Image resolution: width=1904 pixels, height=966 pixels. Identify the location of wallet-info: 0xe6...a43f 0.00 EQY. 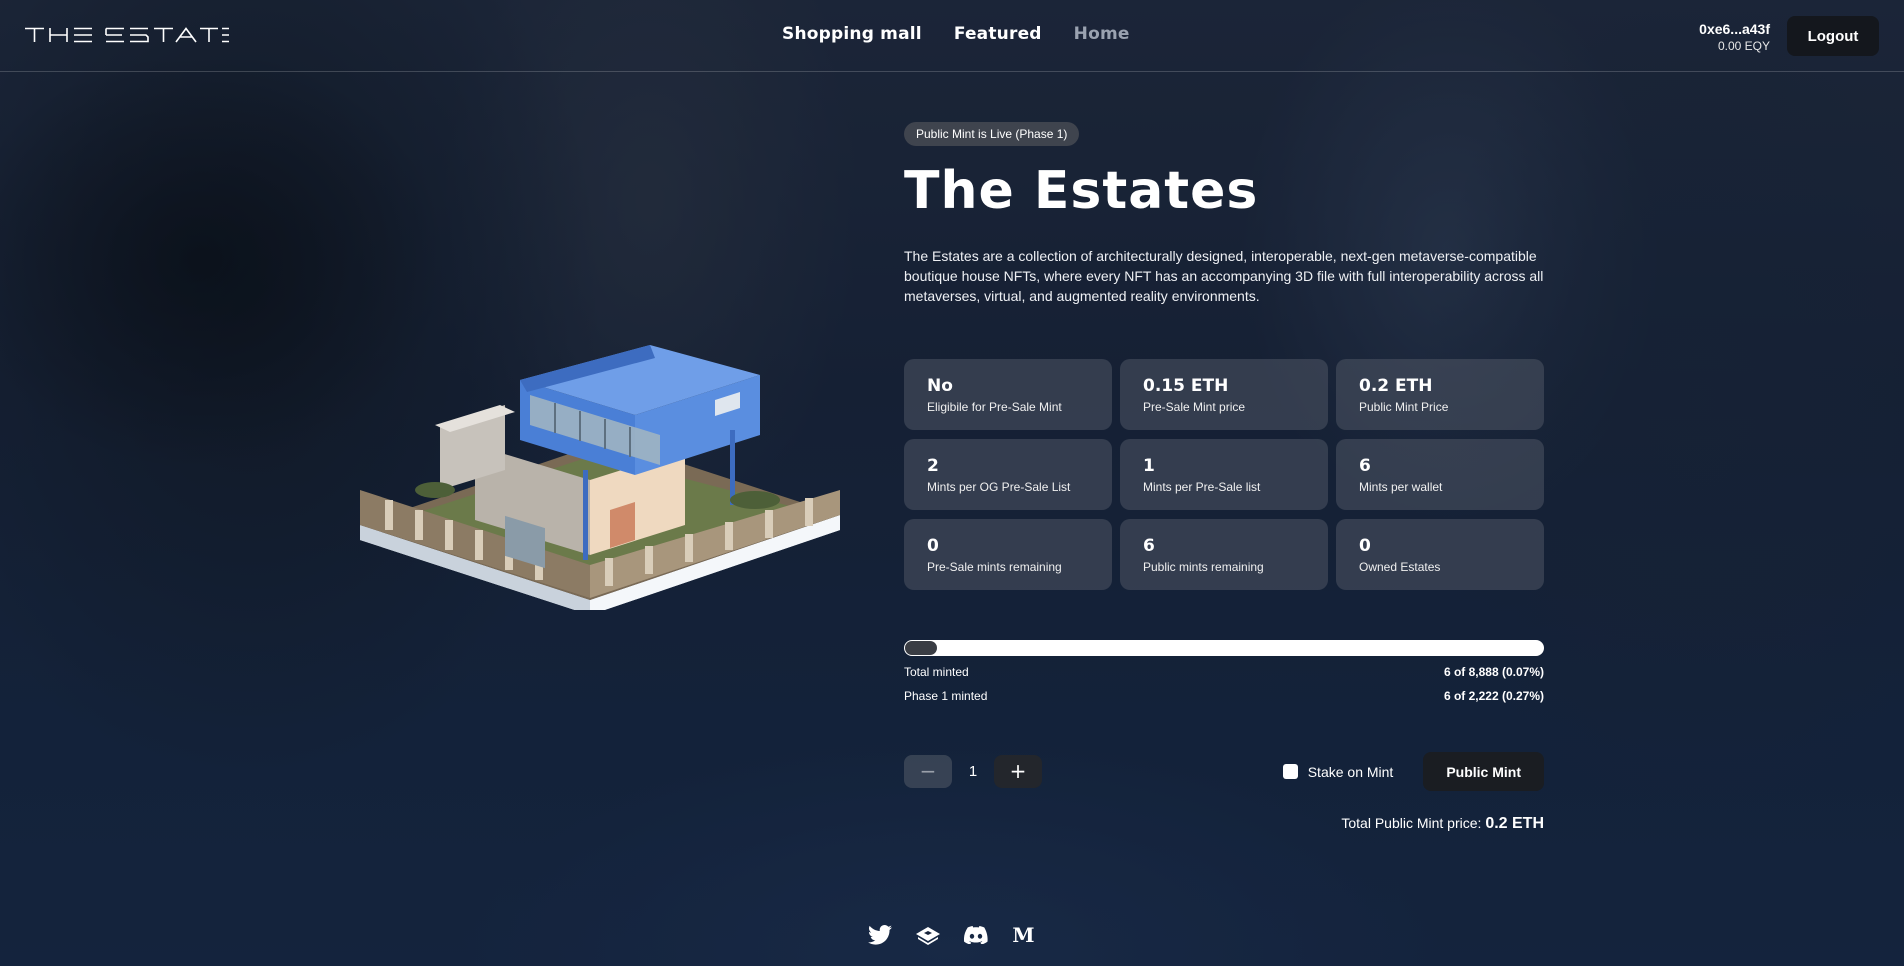
(1734, 37).